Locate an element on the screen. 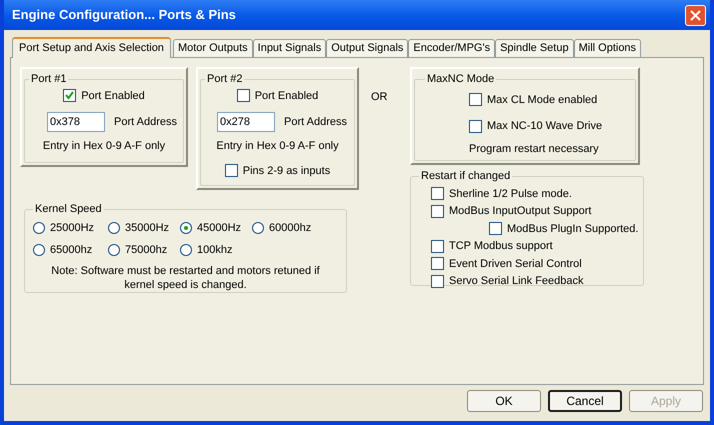  checkbox-label: Event Driven Serial Control is located at coordinates (515, 264).